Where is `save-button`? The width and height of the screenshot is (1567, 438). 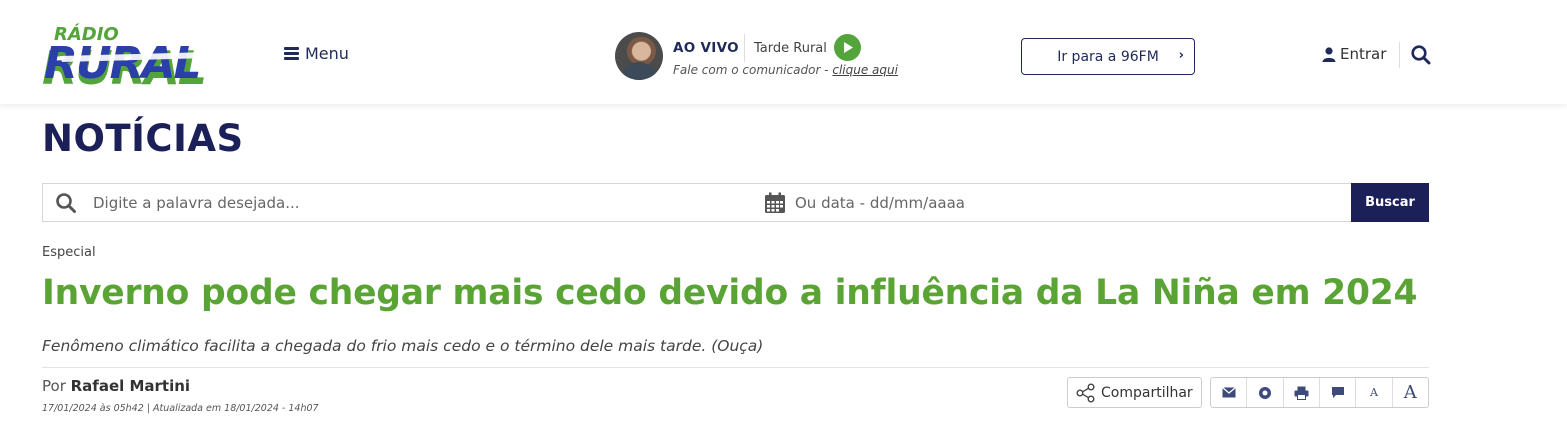
save-button is located at coordinates (1265, 392).